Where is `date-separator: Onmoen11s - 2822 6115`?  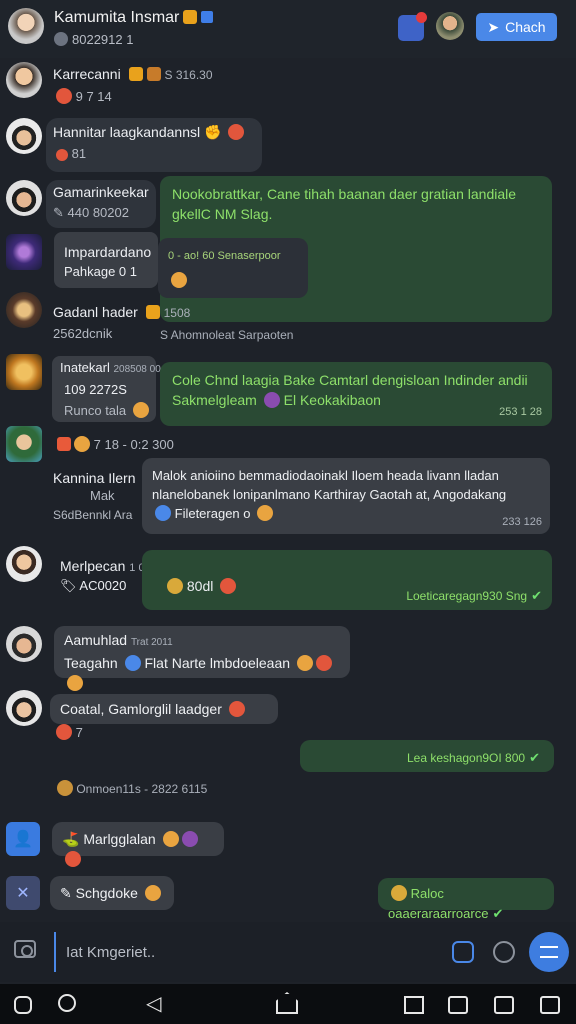 date-separator: Onmoen11s - 2822 6115 is located at coordinates (130, 788).